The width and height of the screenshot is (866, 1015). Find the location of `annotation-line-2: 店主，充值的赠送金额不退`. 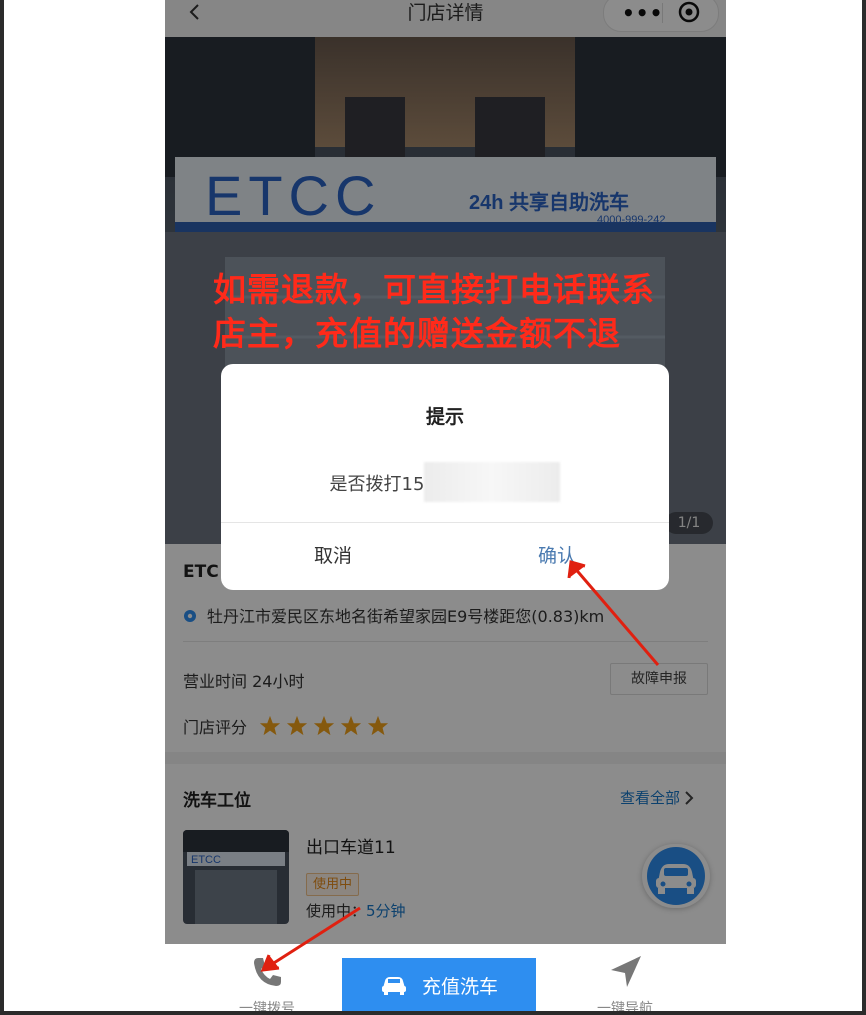

annotation-line-2: 店主，充值的赠送金额不退 is located at coordinates (417, 333).